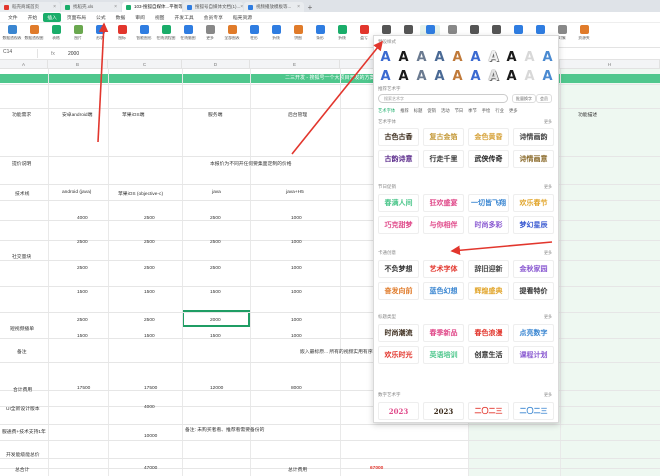 The width and height of the screenshot is (660, 476). I want to click on category-tab: 节日, so click(459, 111).